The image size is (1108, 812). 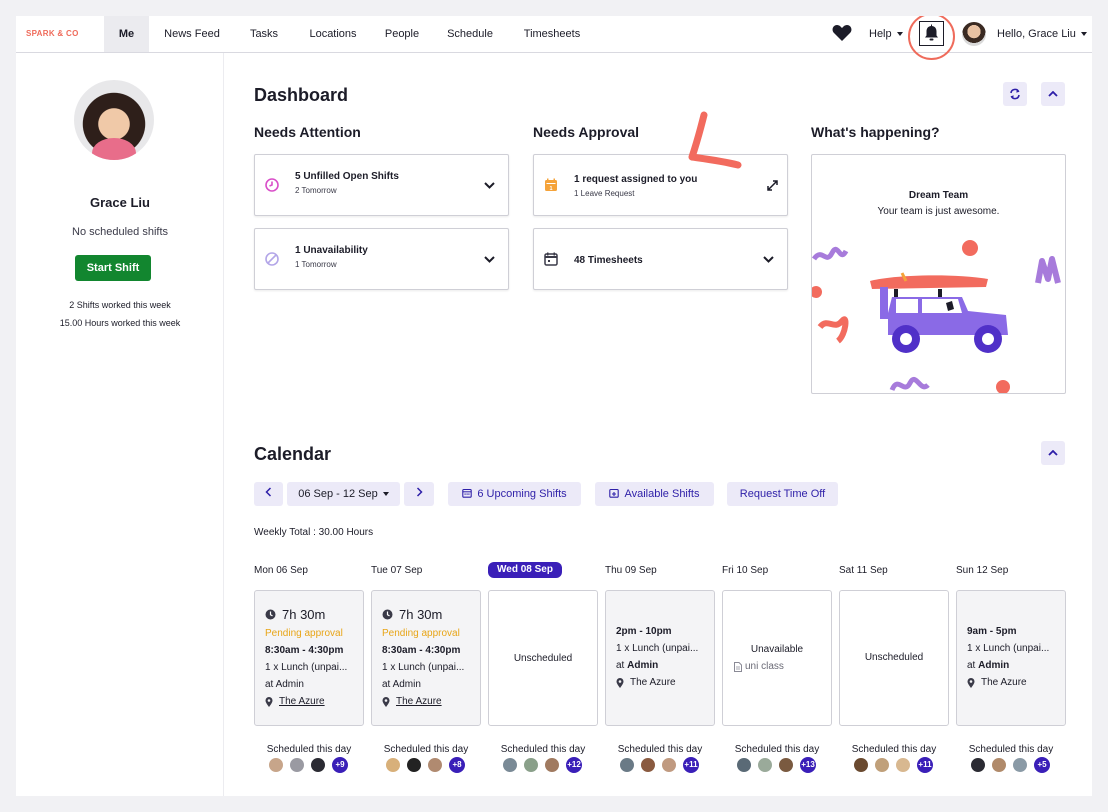 I want to click on profile-photo, so click(x=114, y=120).